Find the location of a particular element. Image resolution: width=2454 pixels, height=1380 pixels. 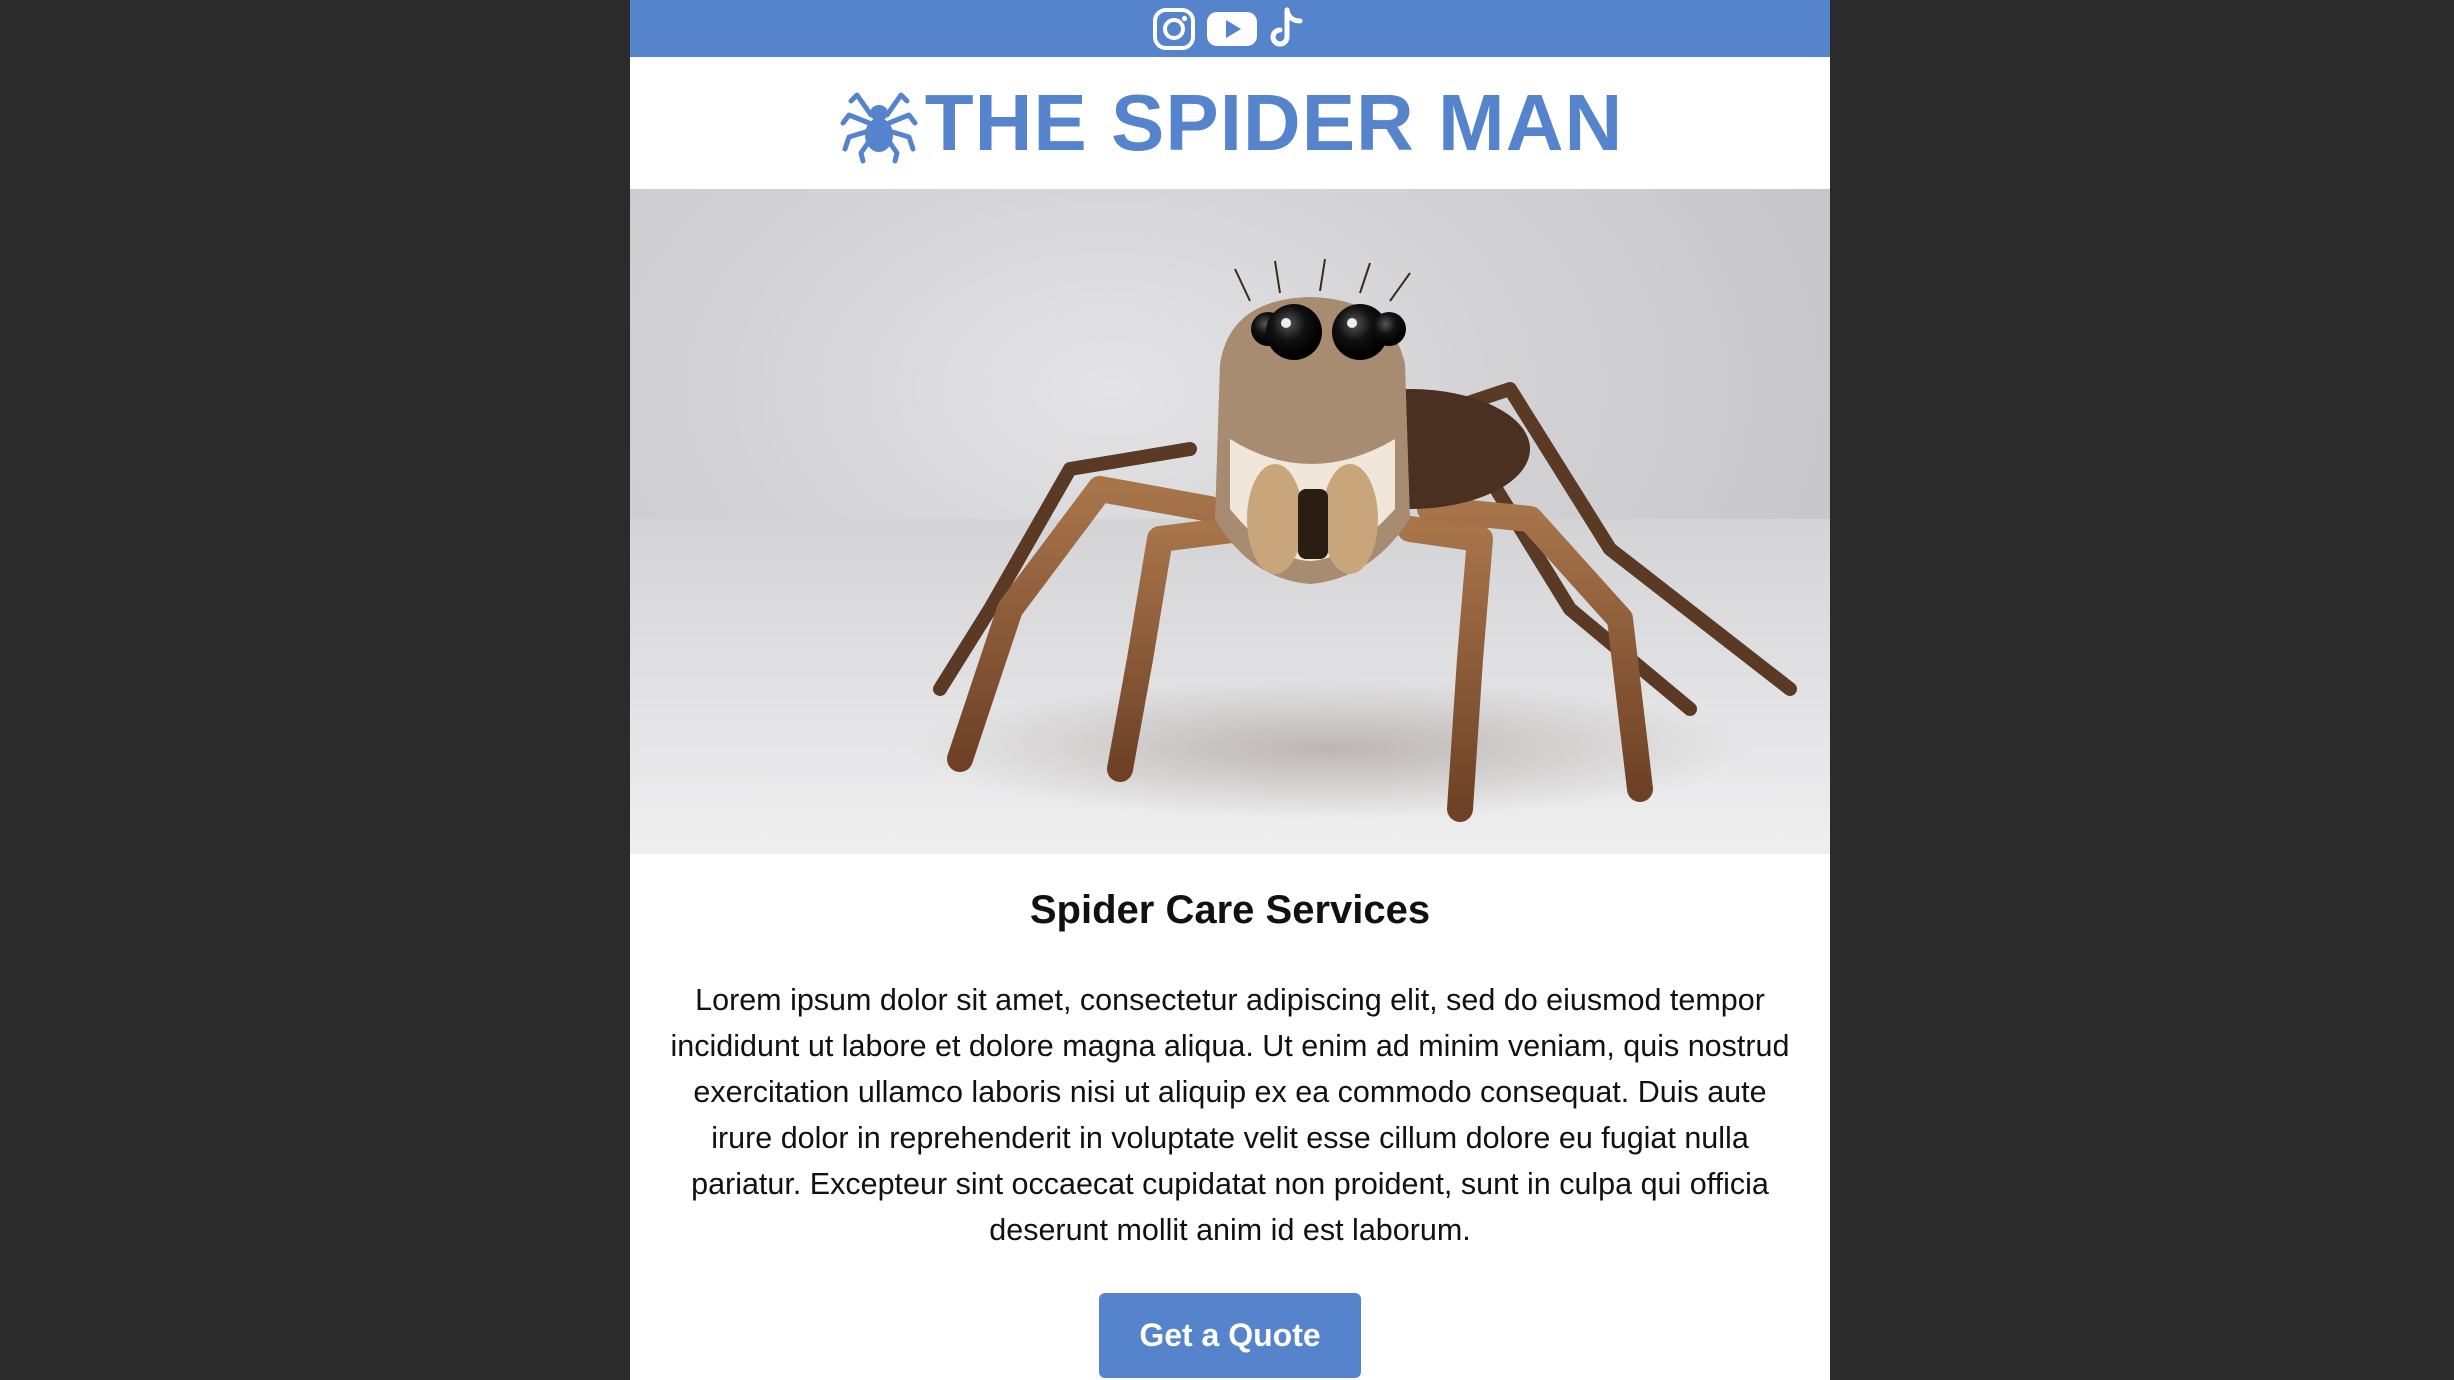

section-heading: Spider Care Services is located at coordinates (1230, 910).